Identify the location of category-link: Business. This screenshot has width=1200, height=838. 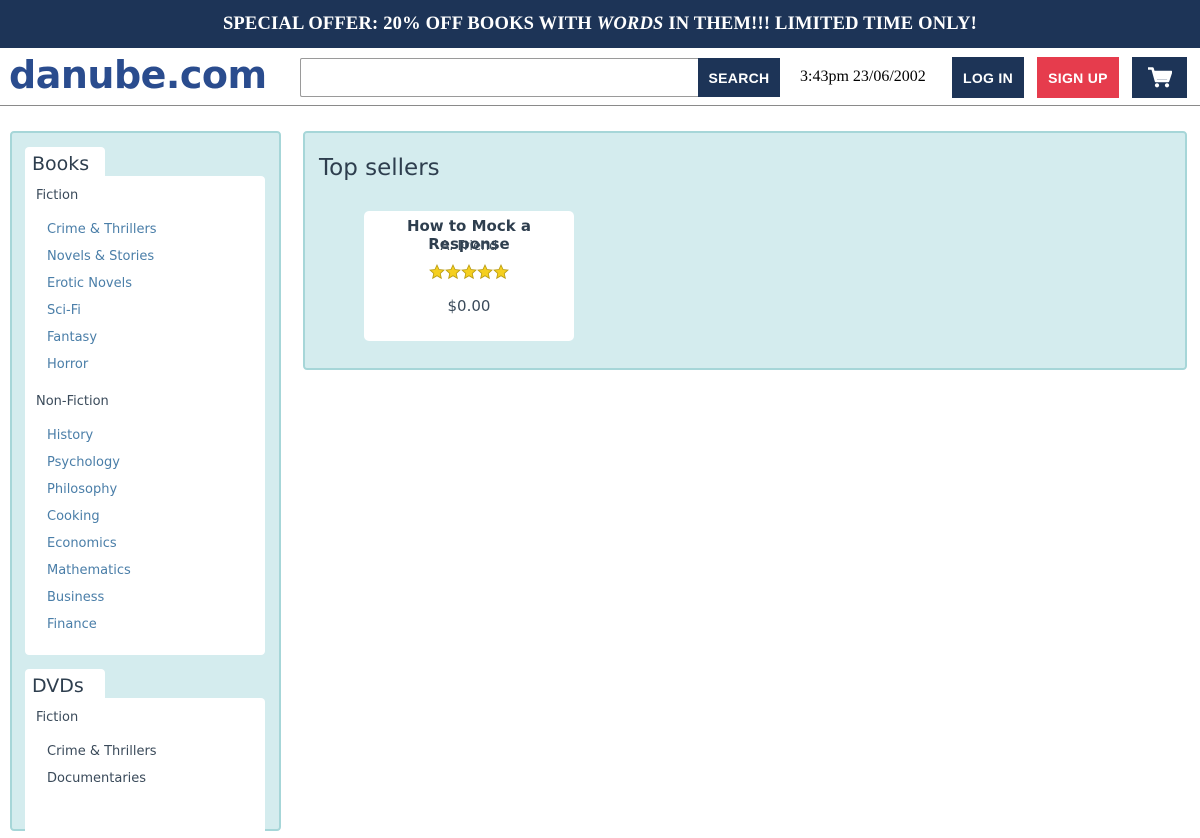
(75, 597).